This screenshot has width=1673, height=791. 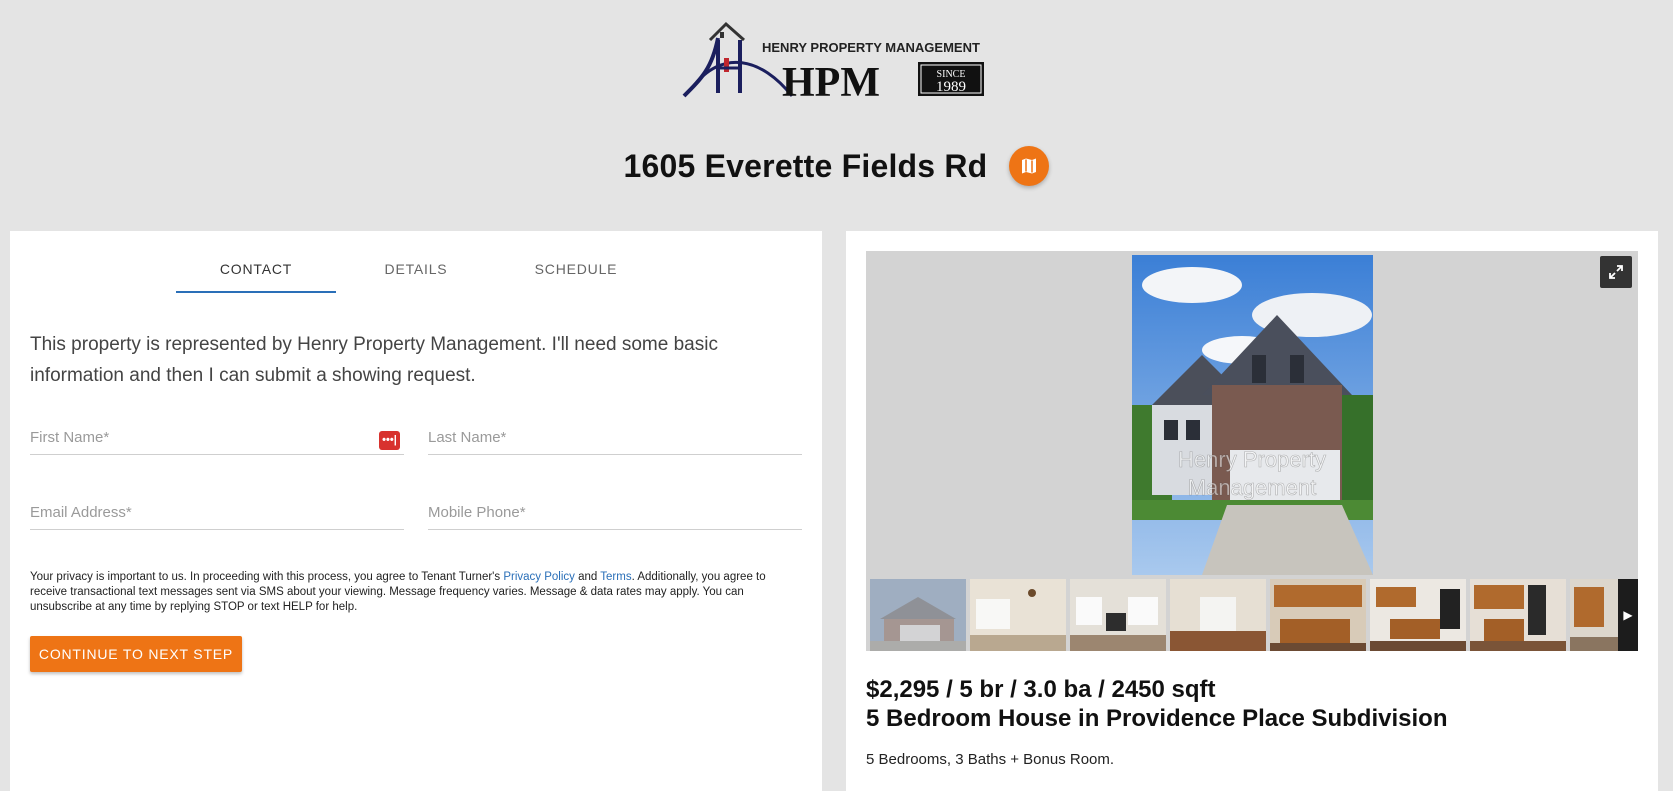 I want to click on listing-summary: $2,295 / 5 br / 3.0 ba / 2450 sqft, so click(x=1041, y=689).